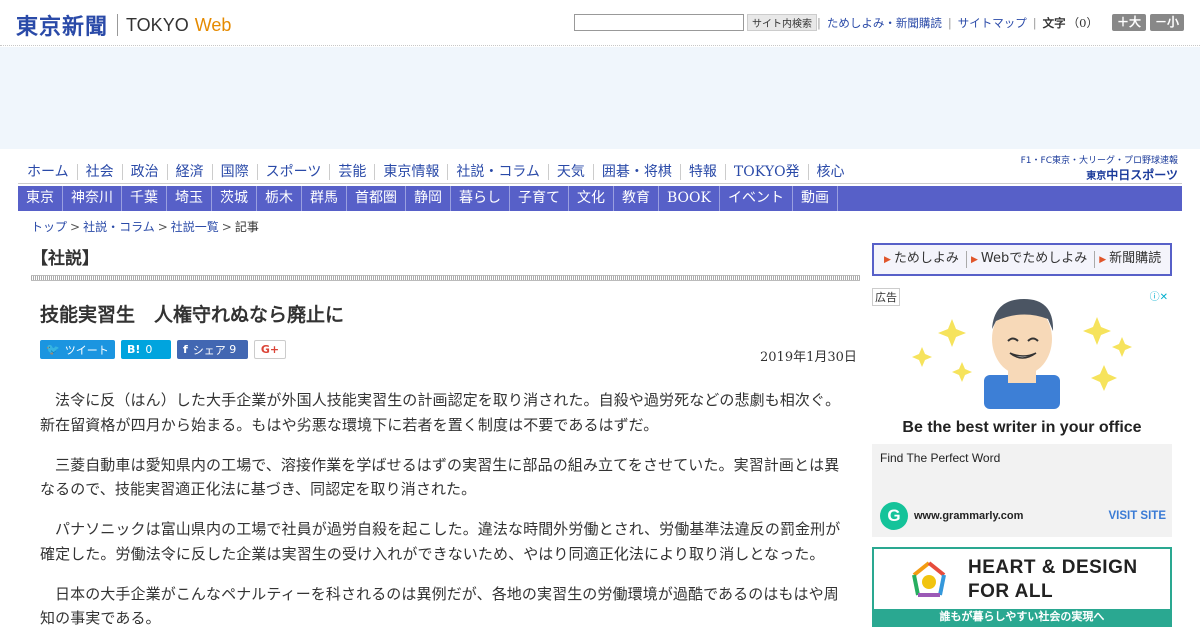  I want to click on google-plus-button: G+, so click(270, 349).